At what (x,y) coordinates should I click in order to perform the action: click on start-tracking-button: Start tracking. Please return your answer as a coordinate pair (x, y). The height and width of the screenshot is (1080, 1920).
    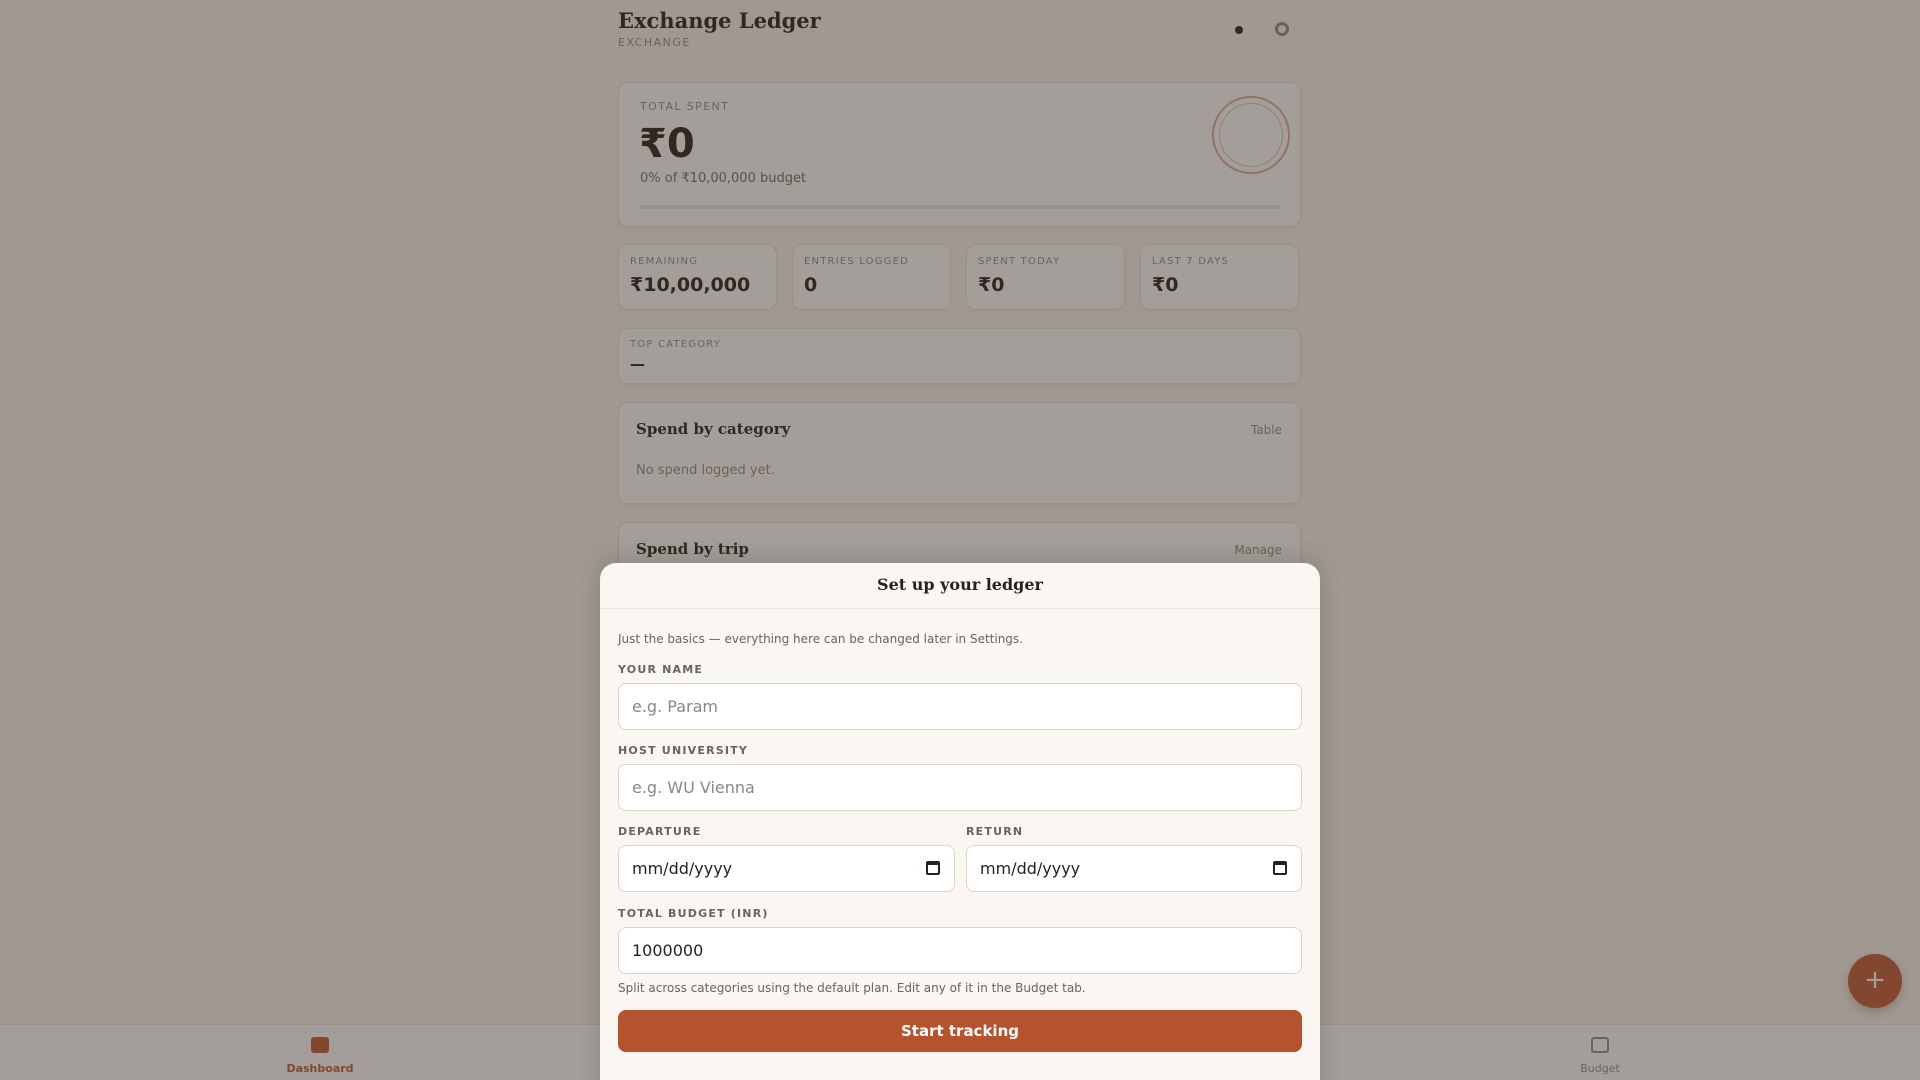
    Looking at the image, I should click on (960, 1031).